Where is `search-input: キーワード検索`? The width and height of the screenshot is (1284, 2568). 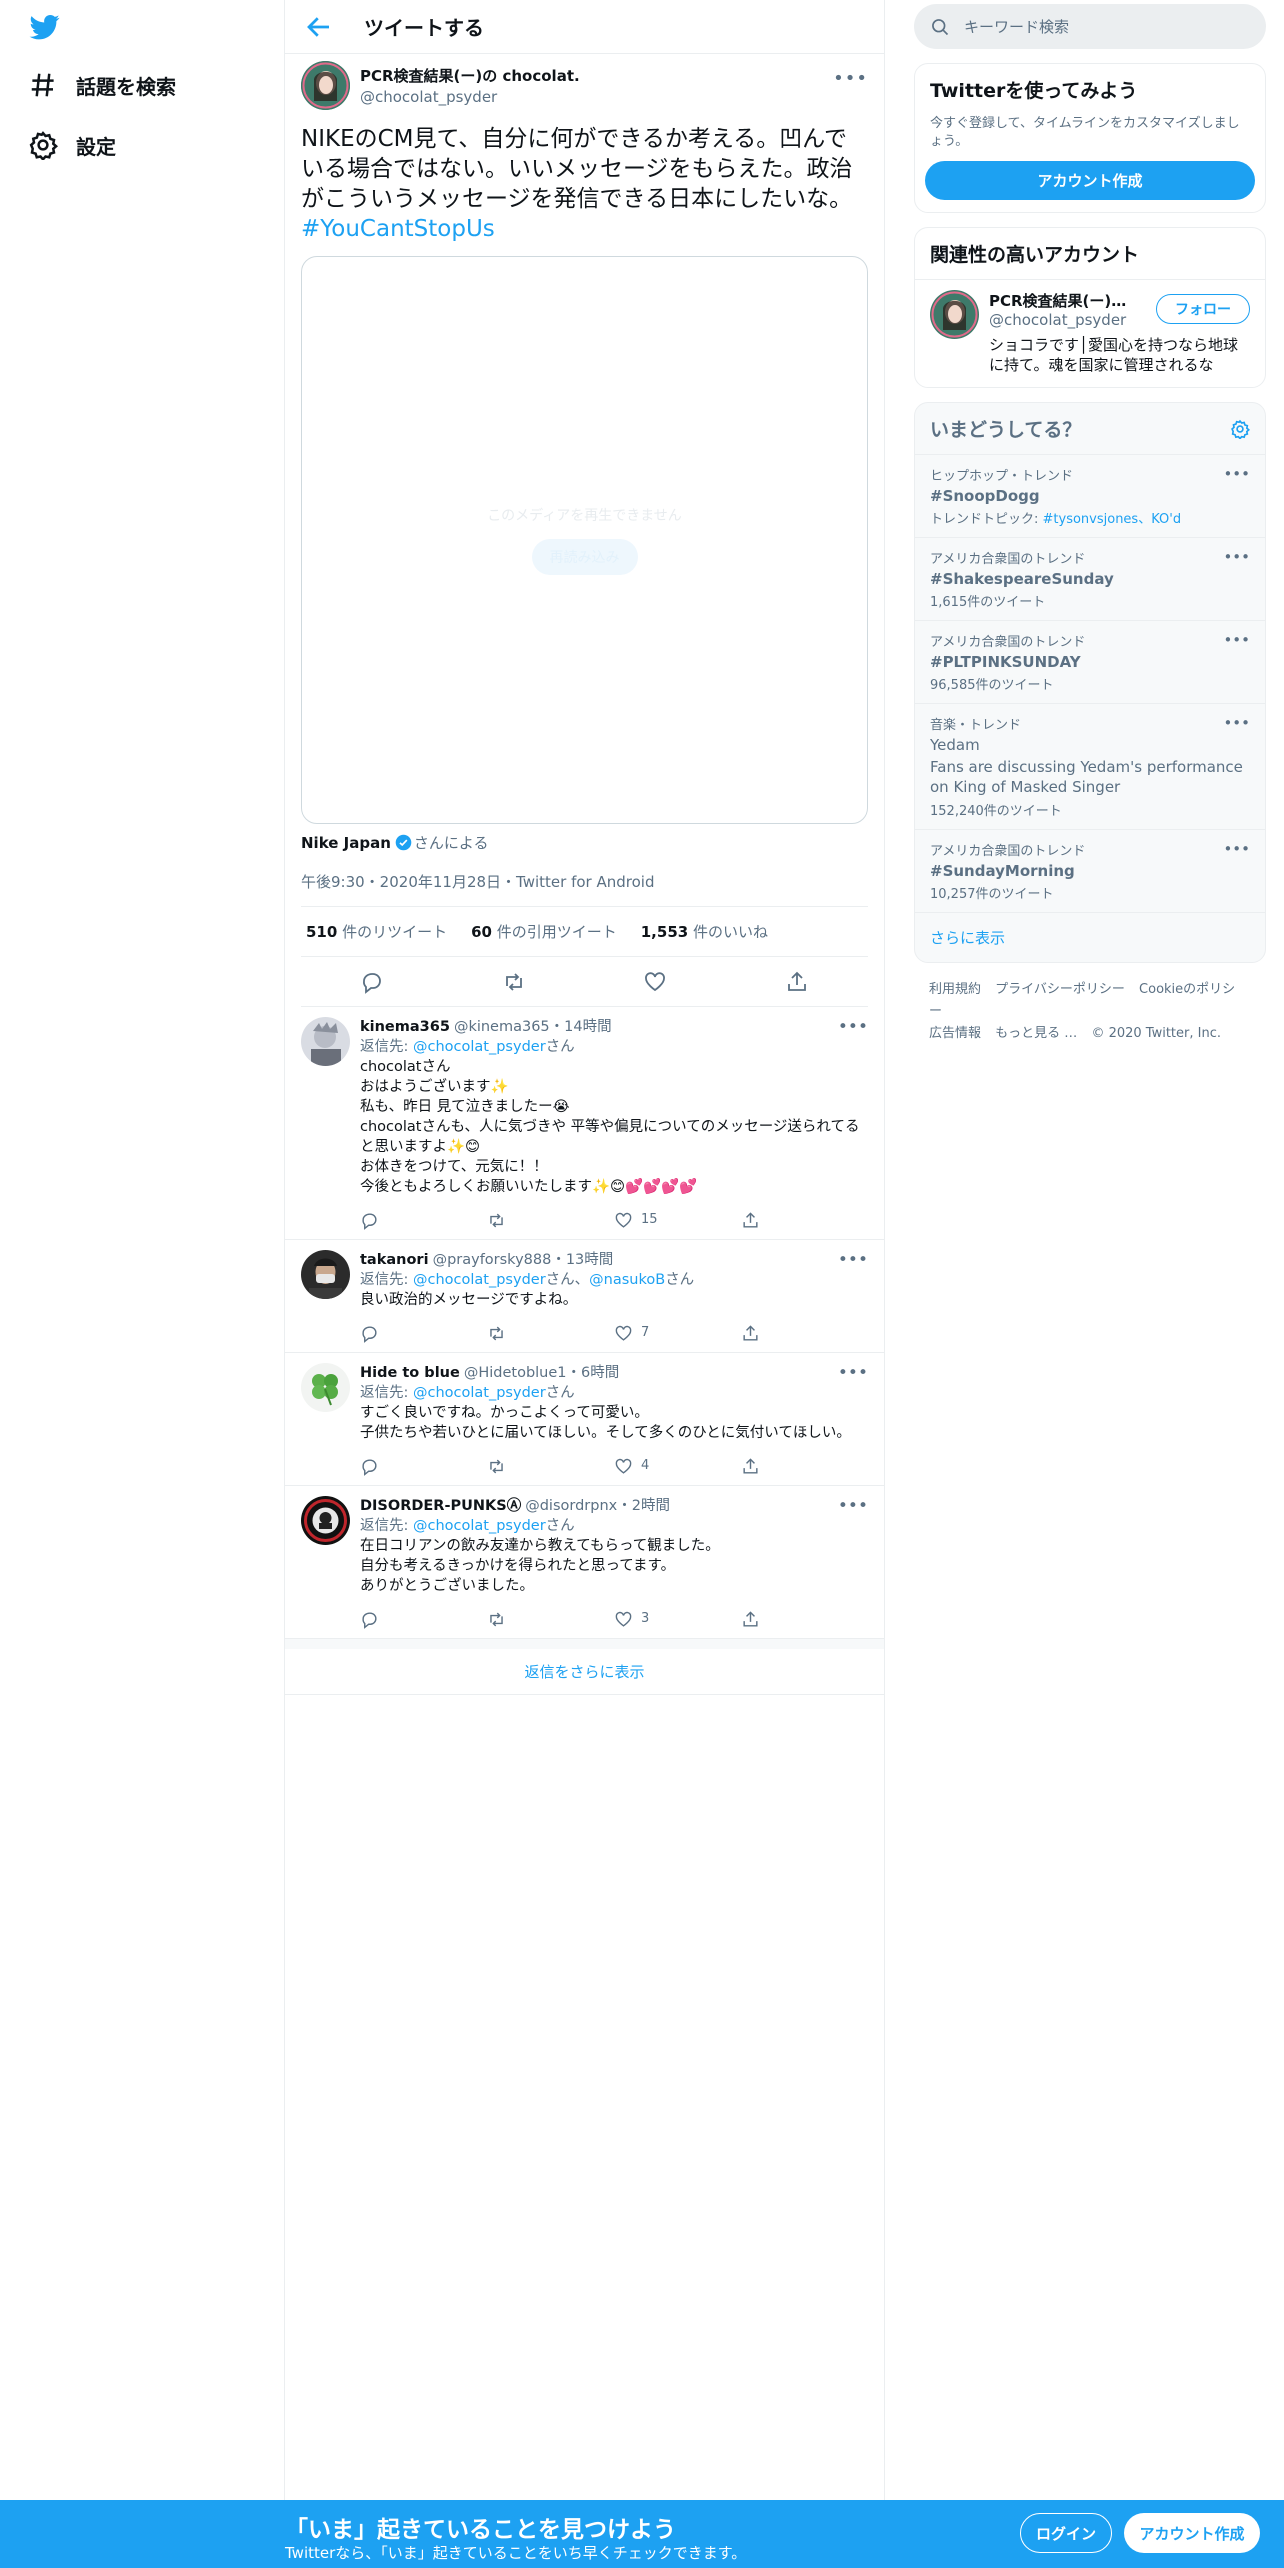 search-input: キーワード検索 is located at coordinates (1090, 26).